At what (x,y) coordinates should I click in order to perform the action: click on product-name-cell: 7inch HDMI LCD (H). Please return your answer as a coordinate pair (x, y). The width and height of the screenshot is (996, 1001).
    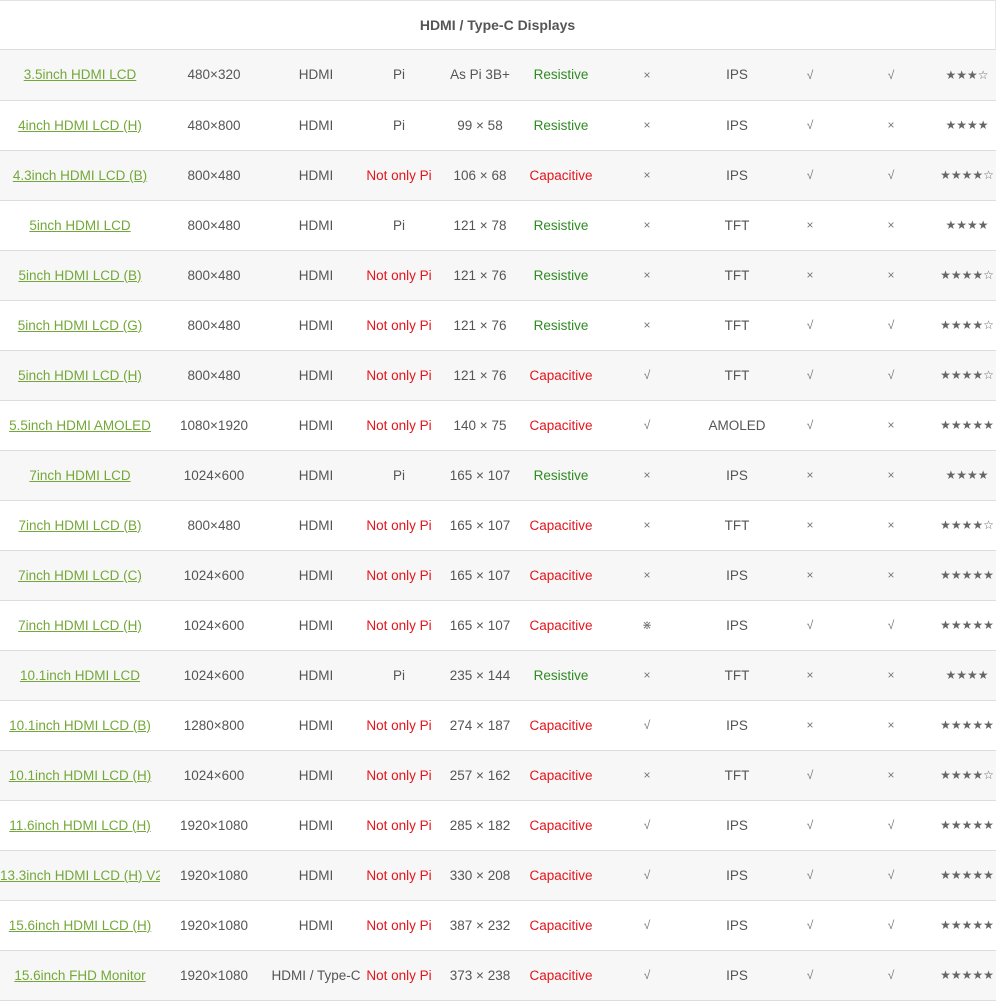
    Looking at the image, I should click on (80, 625).